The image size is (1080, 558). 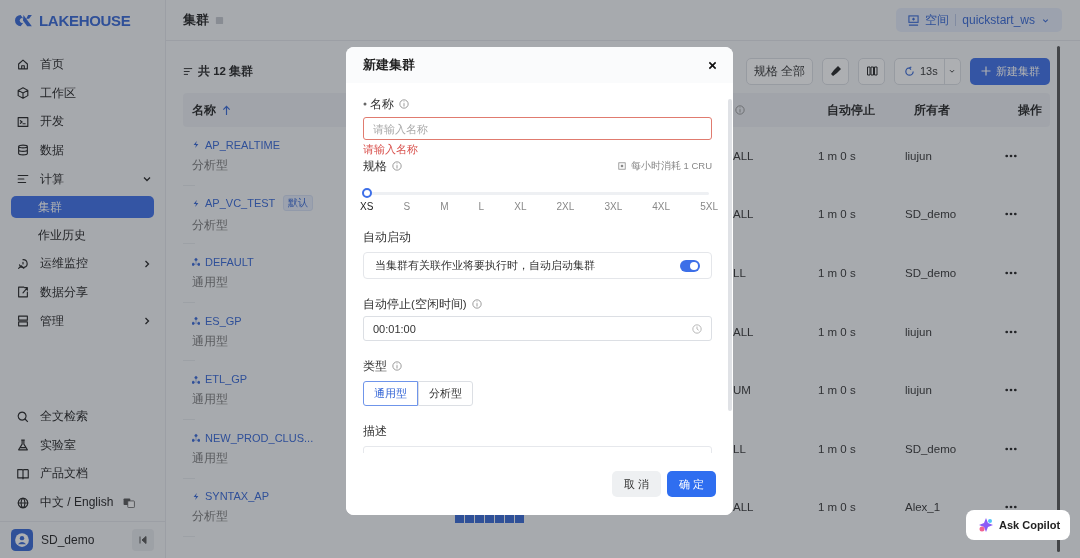 I want to click on columns-button, so click(x=871, y=71).